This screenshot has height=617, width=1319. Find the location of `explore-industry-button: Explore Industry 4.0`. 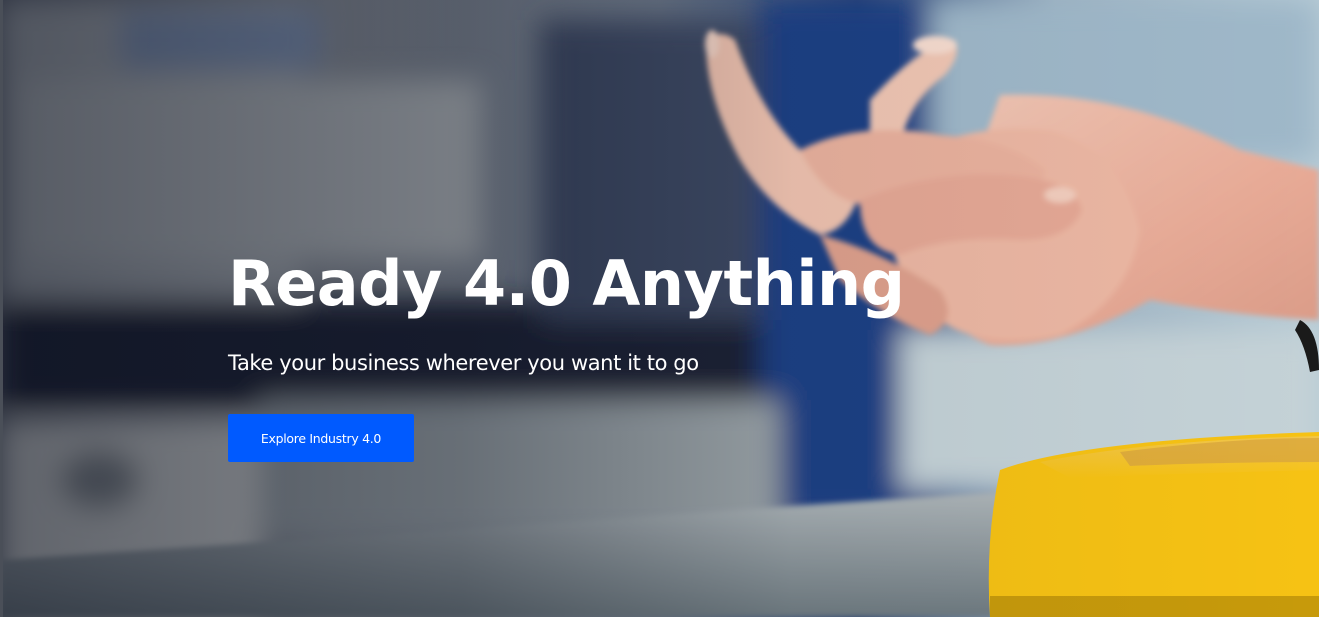

explore-industry-button: Explore Industry 4.0 is located at coordinates (321, 438).